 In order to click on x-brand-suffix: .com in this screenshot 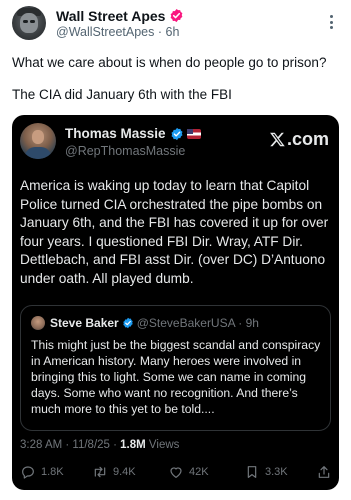, I will do `click(307, 139)`.